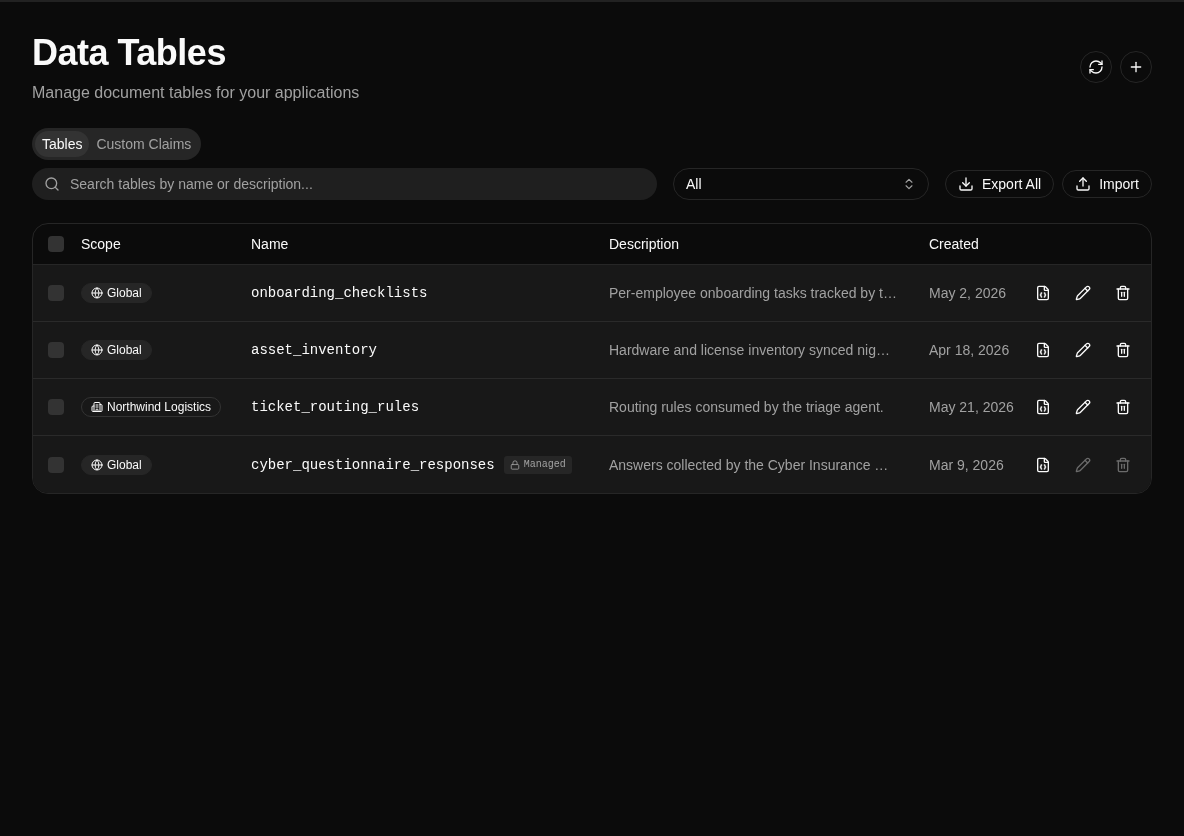  I want to click on created-date: May 2, 2026, so click(968, 293).